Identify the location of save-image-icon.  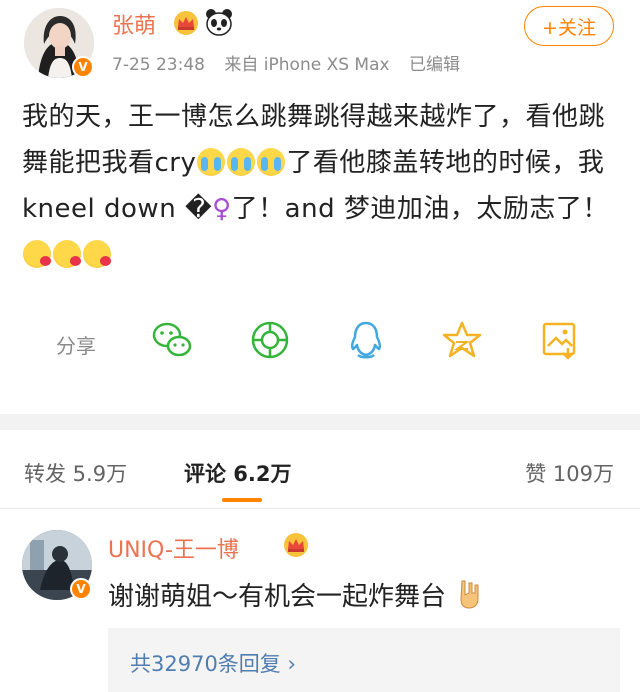
(560, 340).